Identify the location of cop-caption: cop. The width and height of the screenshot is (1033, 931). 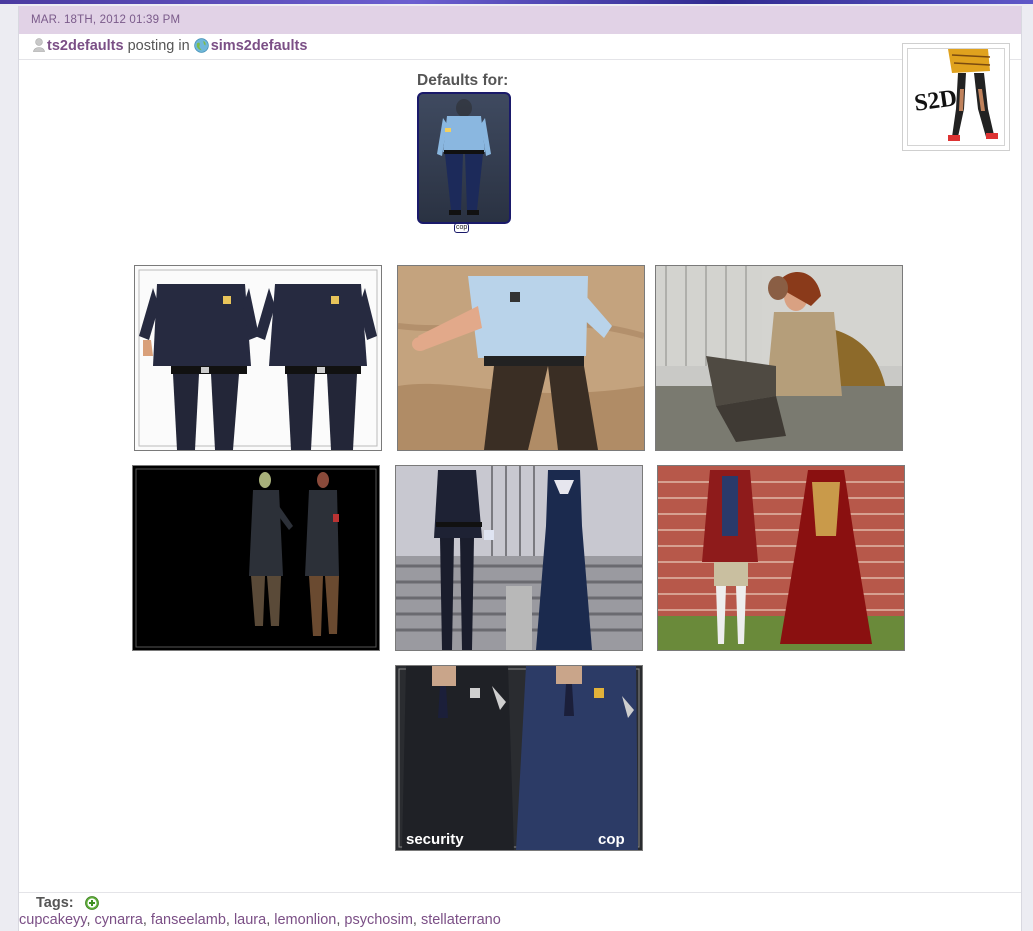
(611, 839).